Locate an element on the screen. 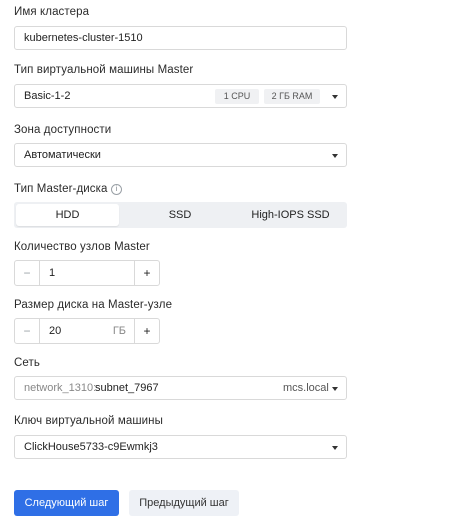 Image resolution: width=449 pixels, height=530 pixels. cluster-name-value: kubernetes-cluster-1510 is located at coordinates (83, 38).